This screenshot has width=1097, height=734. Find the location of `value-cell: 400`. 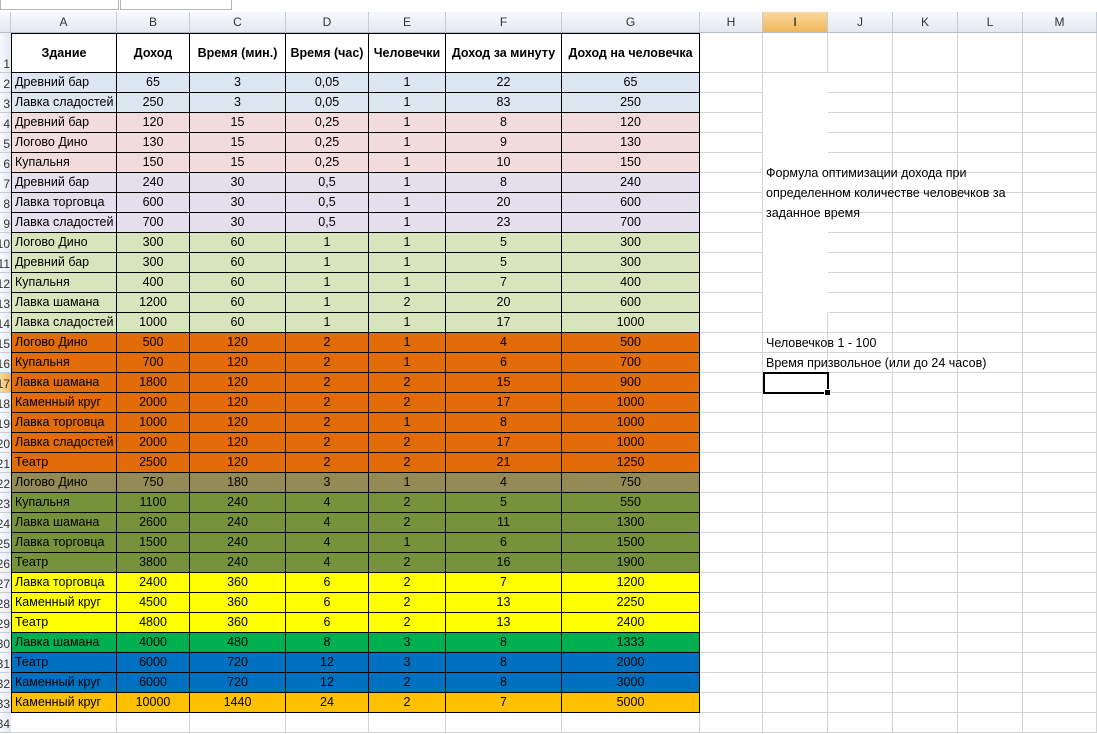

value-cell: 400 is located at coordinates (153, 283).